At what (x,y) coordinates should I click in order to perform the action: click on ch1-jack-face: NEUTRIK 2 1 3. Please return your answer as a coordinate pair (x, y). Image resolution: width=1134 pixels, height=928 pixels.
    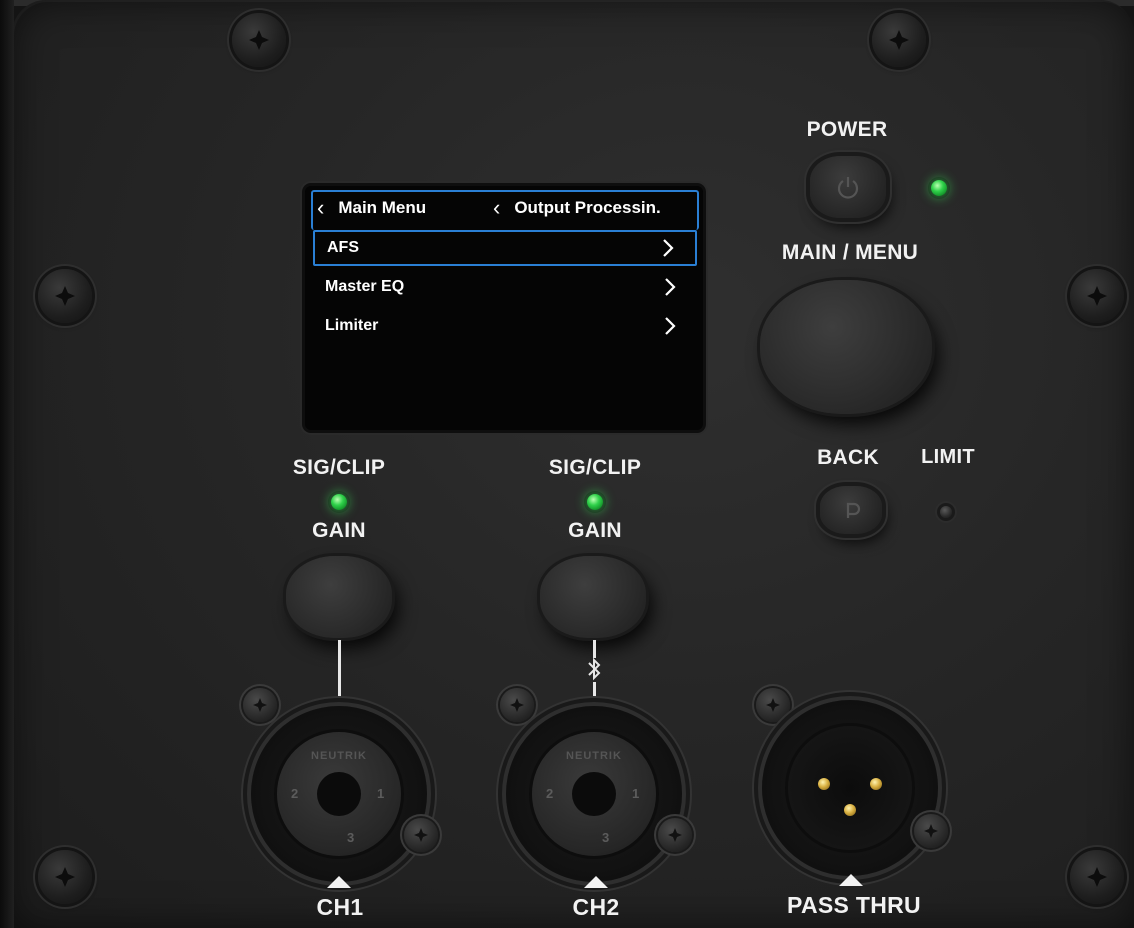
    Looking at the image, I should click on (339, 794).